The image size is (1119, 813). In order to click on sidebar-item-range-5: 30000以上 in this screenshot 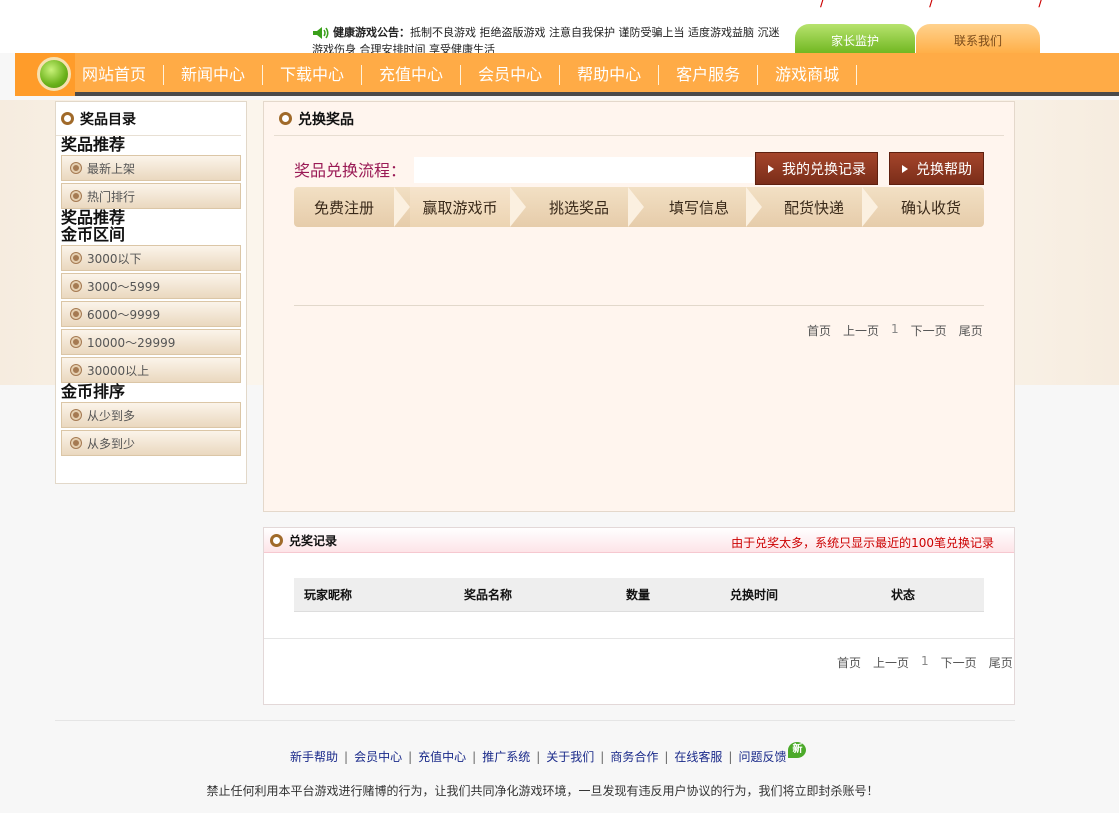, I will do `click(151, 370)`.